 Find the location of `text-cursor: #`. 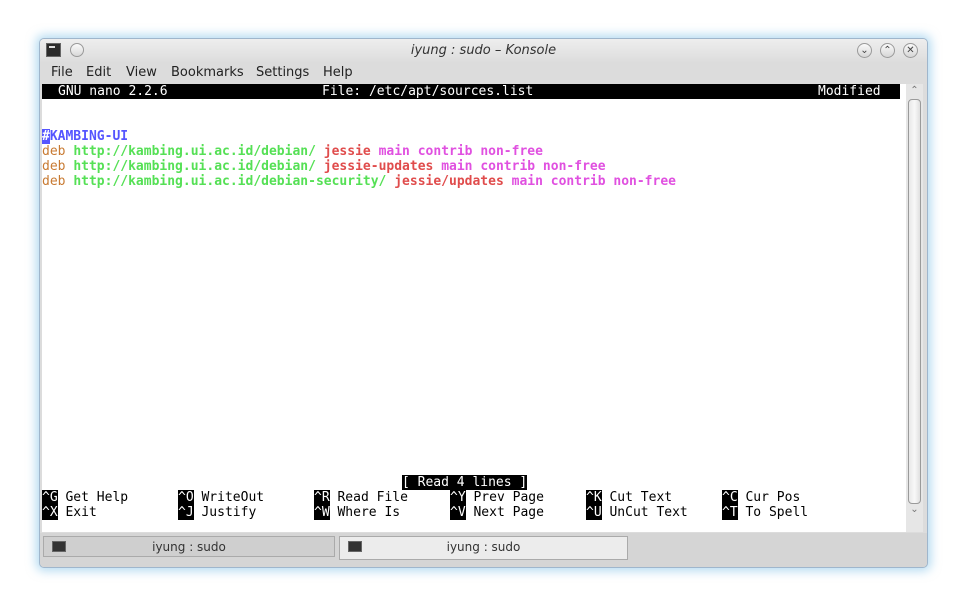

text-cursor: # is located at coordinates (46, 136).